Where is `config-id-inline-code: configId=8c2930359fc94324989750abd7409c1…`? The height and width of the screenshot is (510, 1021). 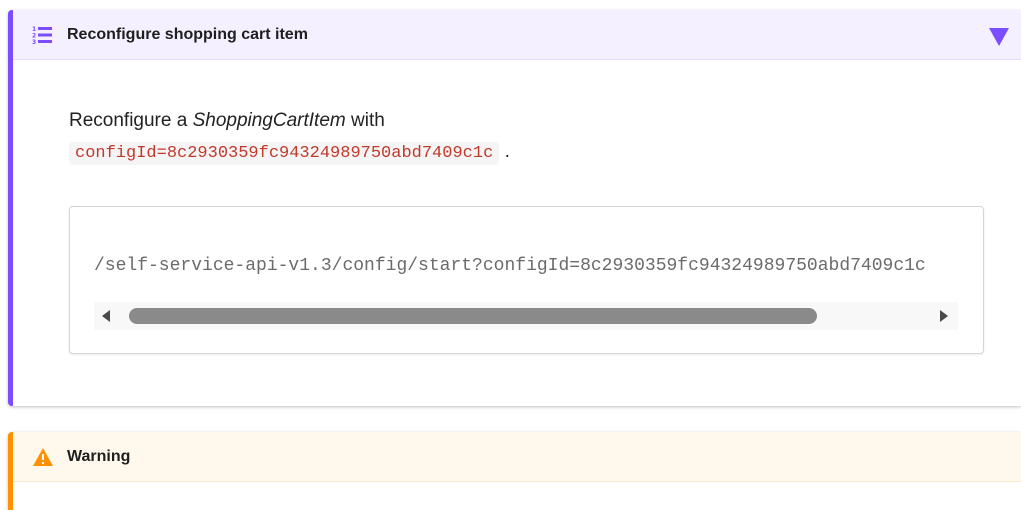 config-id-inline-code: configId=8c2930359fc94324989750abd7409c1… is located at coordinates (284, 153).